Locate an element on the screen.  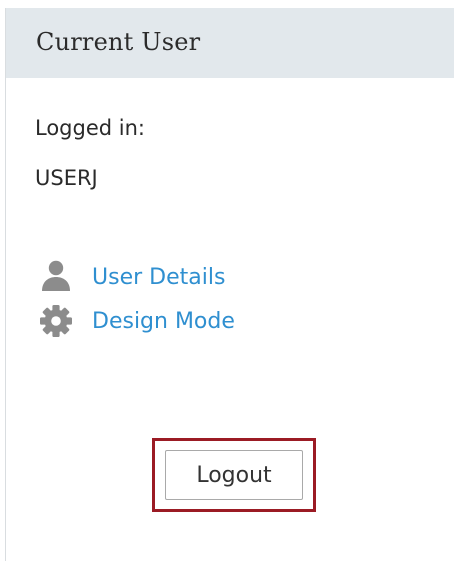
user-icon is located at coordinates (56, 277).